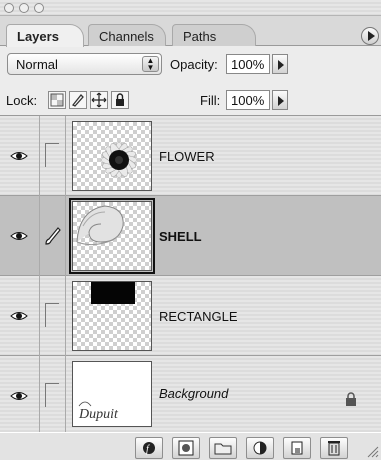 This screenshot has height=460, width=381. What do you see at coordinates (37, 64) in the screenshot?
I see `blend-mode-value: Normal` at bounding box center [37, 64].